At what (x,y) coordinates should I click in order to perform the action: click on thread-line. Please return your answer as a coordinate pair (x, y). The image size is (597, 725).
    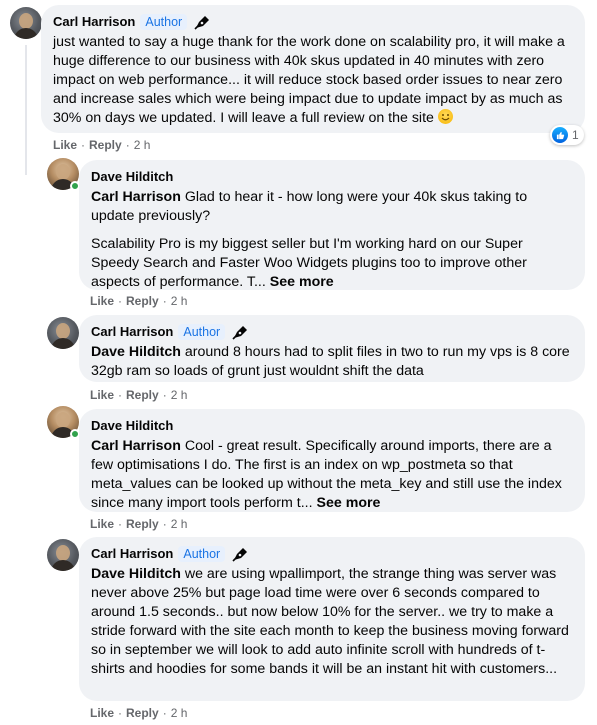
    Looking at the image, I should click on (26, 110).